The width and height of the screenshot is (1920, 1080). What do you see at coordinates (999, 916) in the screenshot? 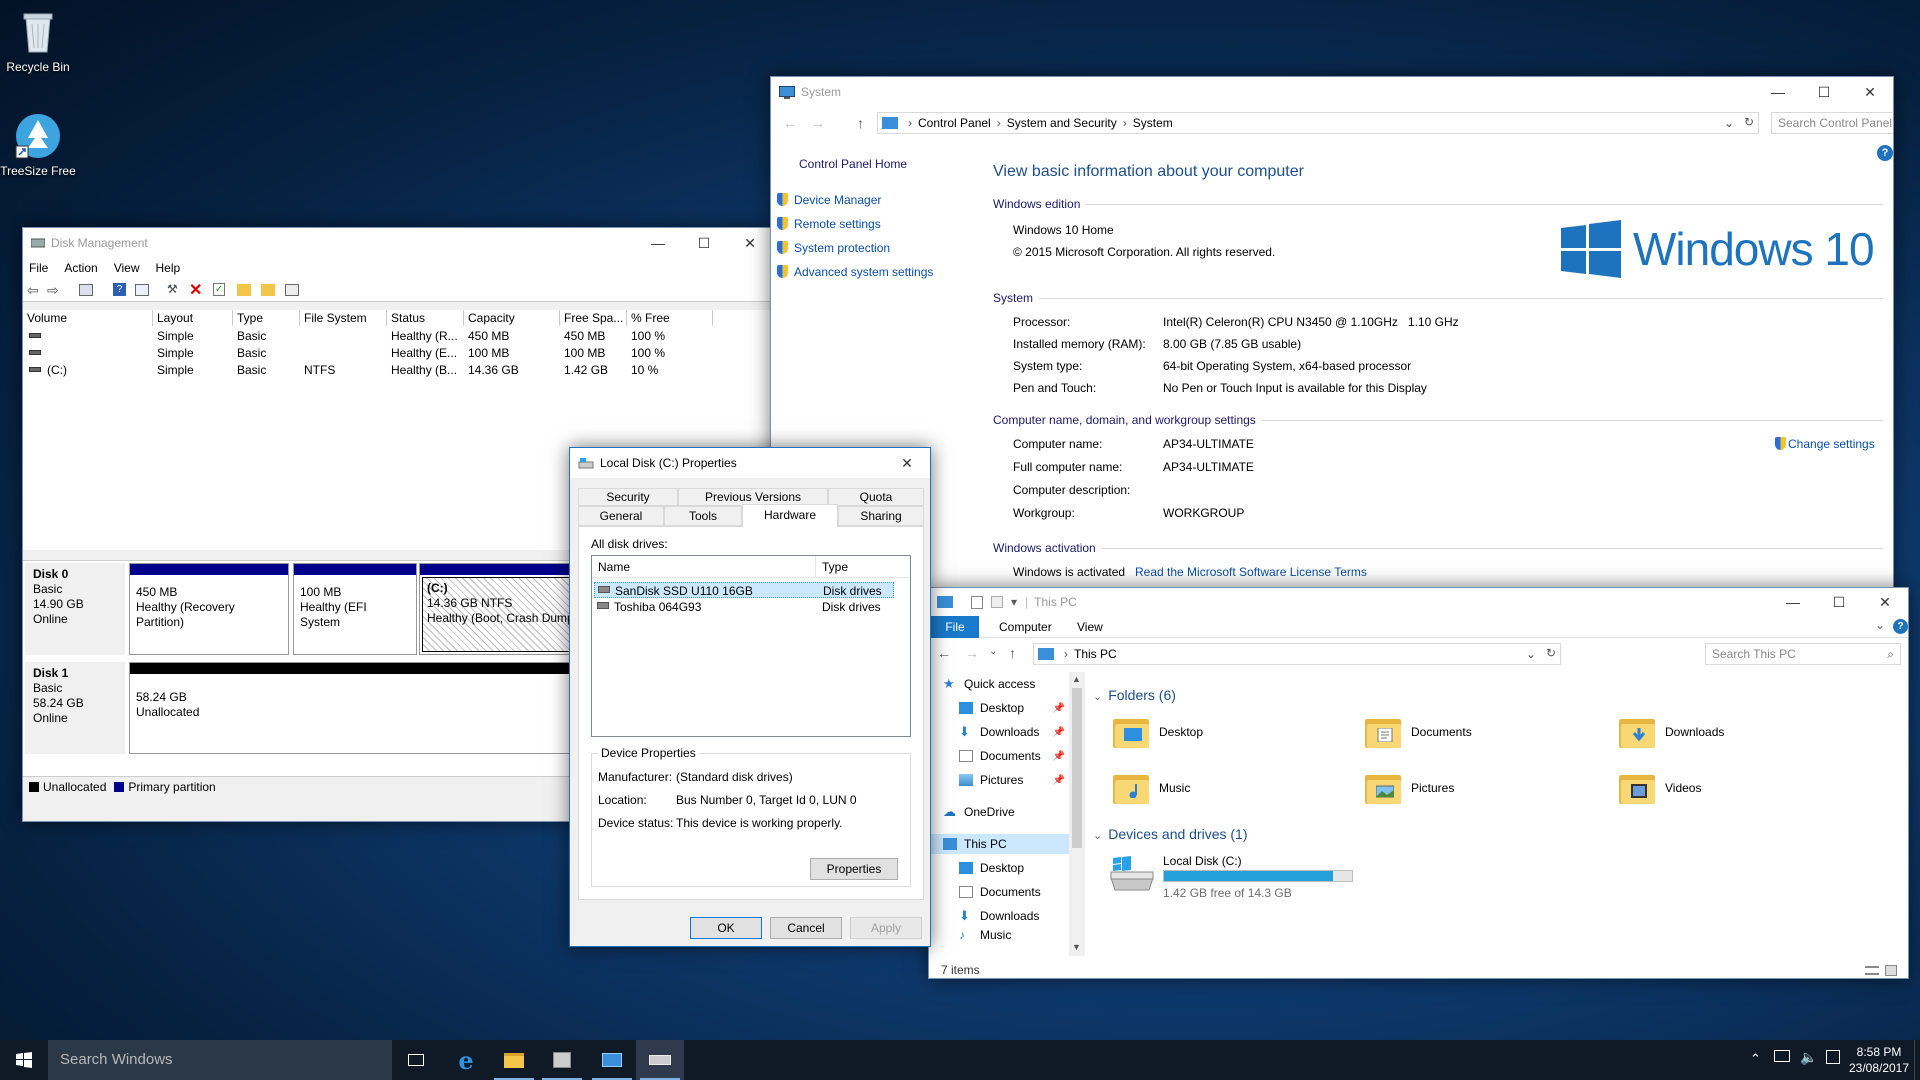
I see `nav-pc-downloads: ⬇ Downloads` at bounding box center [999, 916].